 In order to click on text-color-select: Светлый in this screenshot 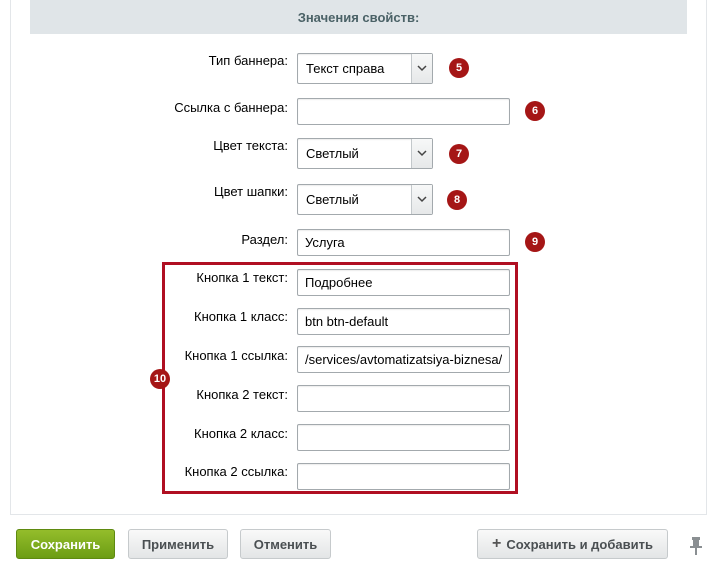, I will do `click(365, 153)`.